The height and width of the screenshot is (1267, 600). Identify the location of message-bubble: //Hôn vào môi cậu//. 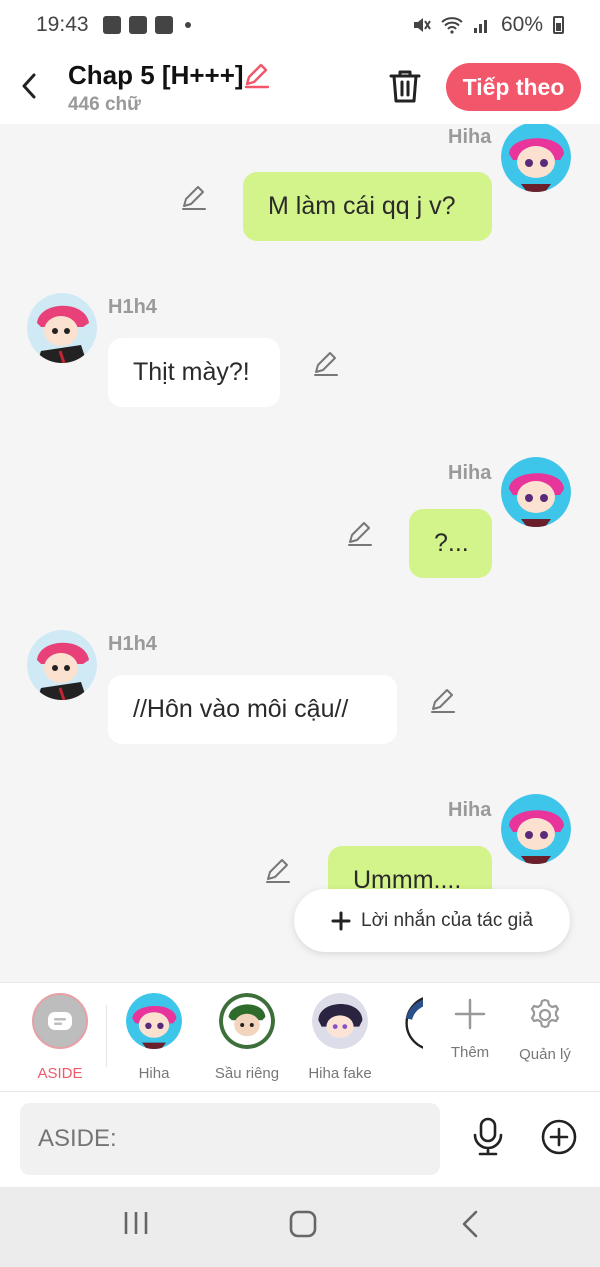
(252, 709).